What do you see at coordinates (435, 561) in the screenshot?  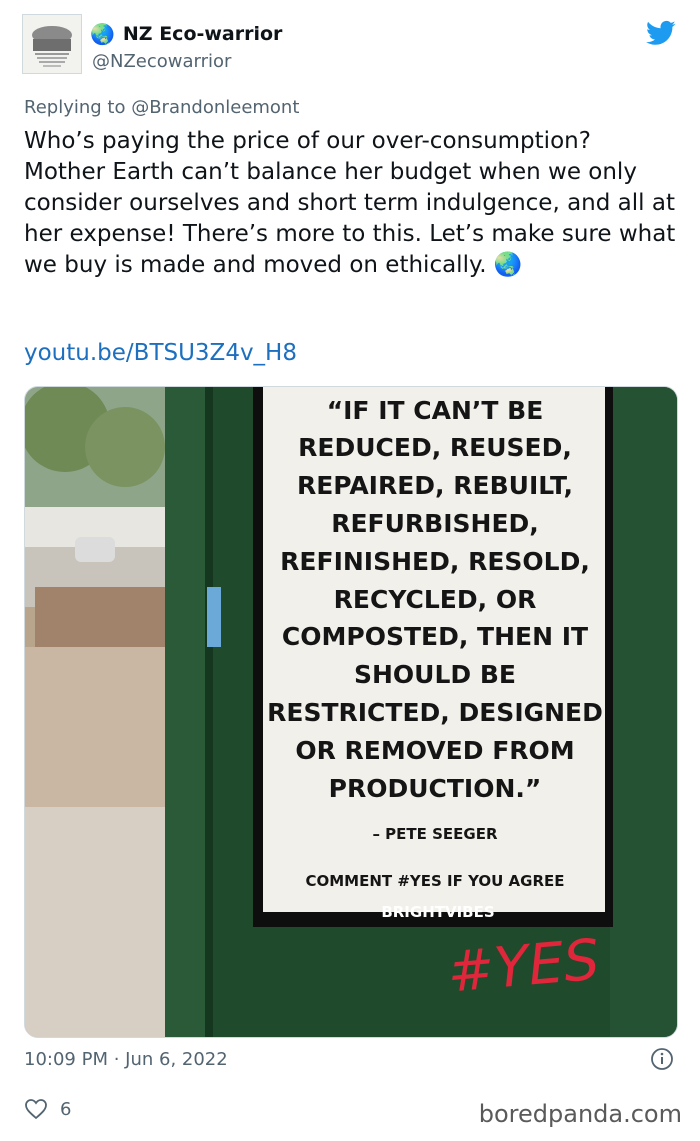 I see `poster-quote-line: REFINISHED, RESOLD,` at bounding box center [435, 561].